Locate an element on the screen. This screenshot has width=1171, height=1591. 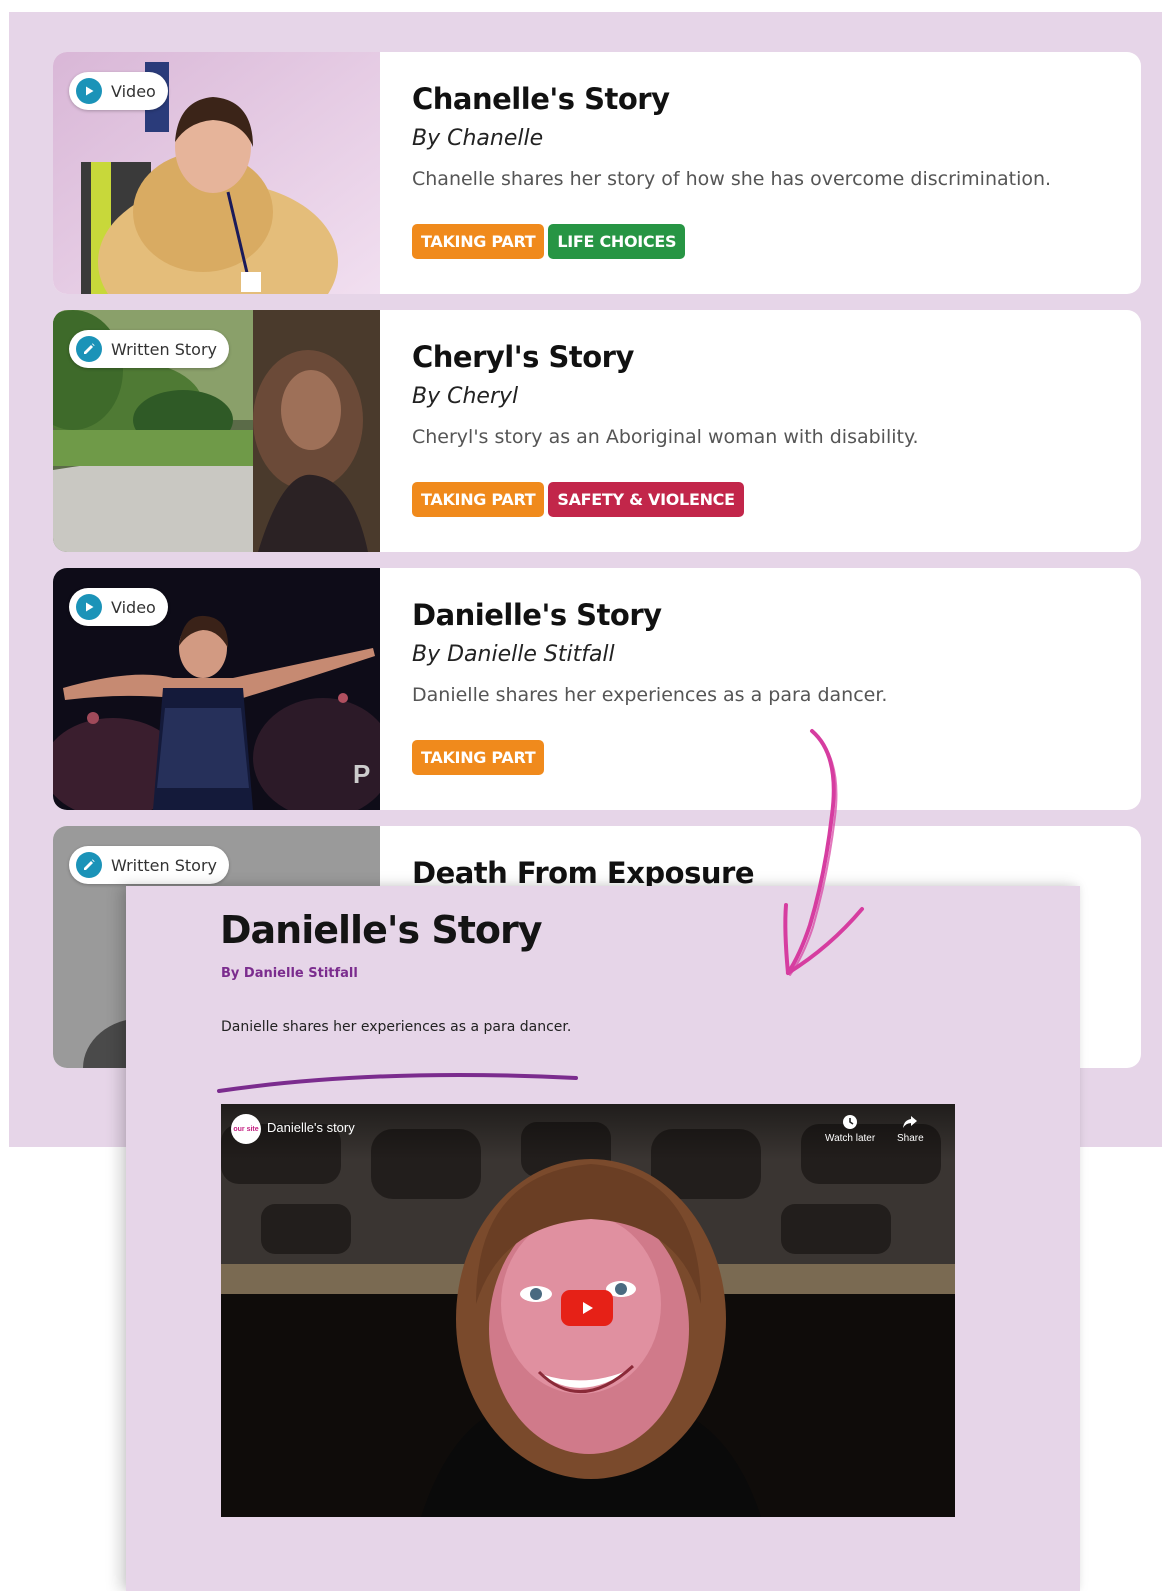
decorative-swoosh is located at coordinates (397, 1082).